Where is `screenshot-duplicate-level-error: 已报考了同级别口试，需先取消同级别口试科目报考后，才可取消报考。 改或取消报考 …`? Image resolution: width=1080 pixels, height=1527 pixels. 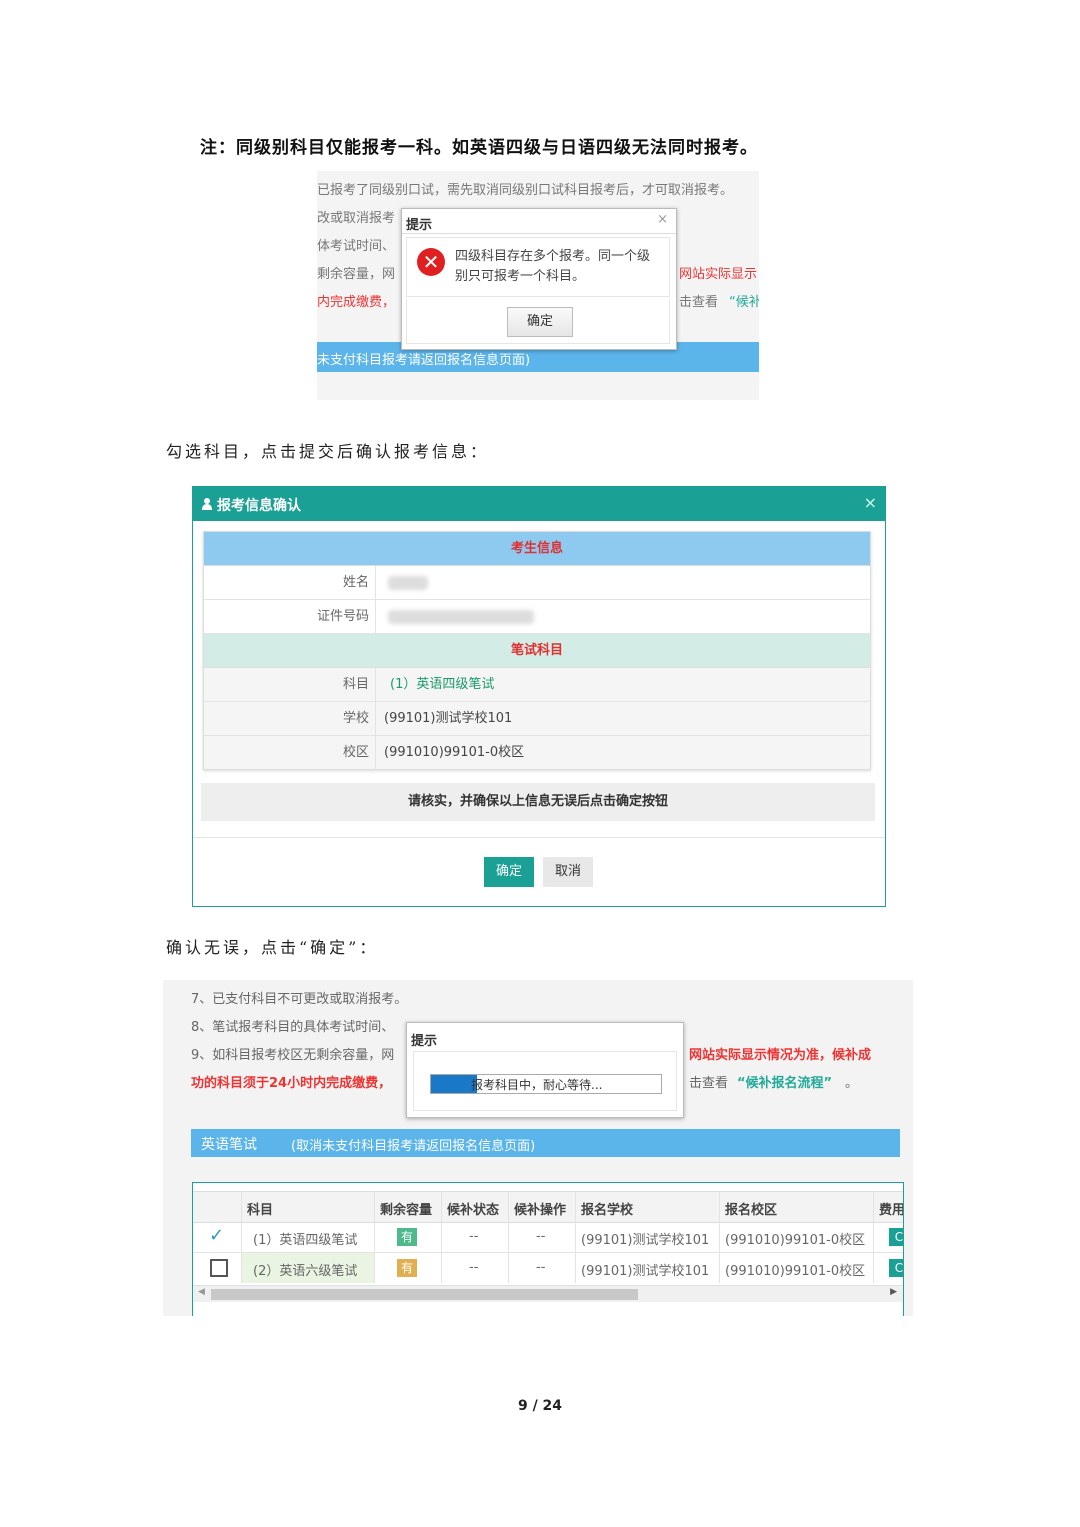 screenshot-duplicate-level-error: 已报考了同级别口试，需先取消同级别口试科目报考后，才可取消报考。 改或取消报考 … is located at coordinates (538, 285).